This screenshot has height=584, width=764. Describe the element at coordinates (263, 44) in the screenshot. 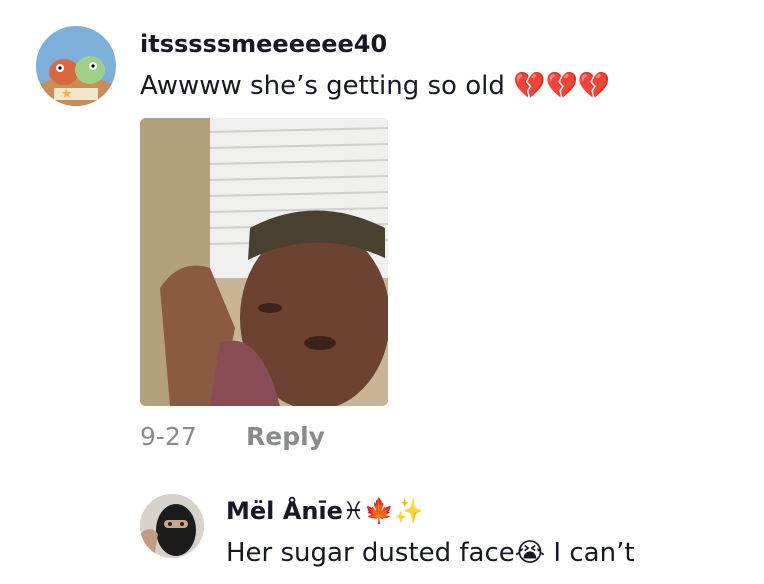

I see `comment-username: itsssssmeeeeee40` at that location.